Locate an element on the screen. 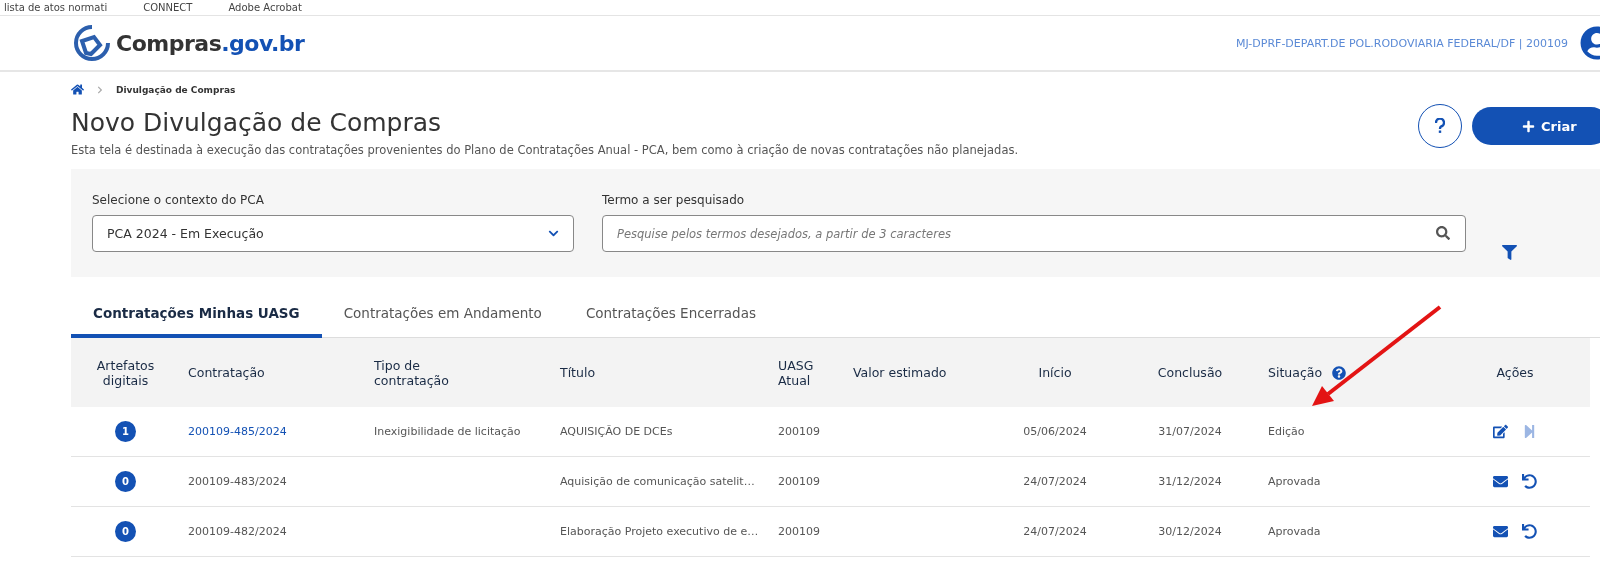  create-button: Criar is located at coordinates (1536, 126).